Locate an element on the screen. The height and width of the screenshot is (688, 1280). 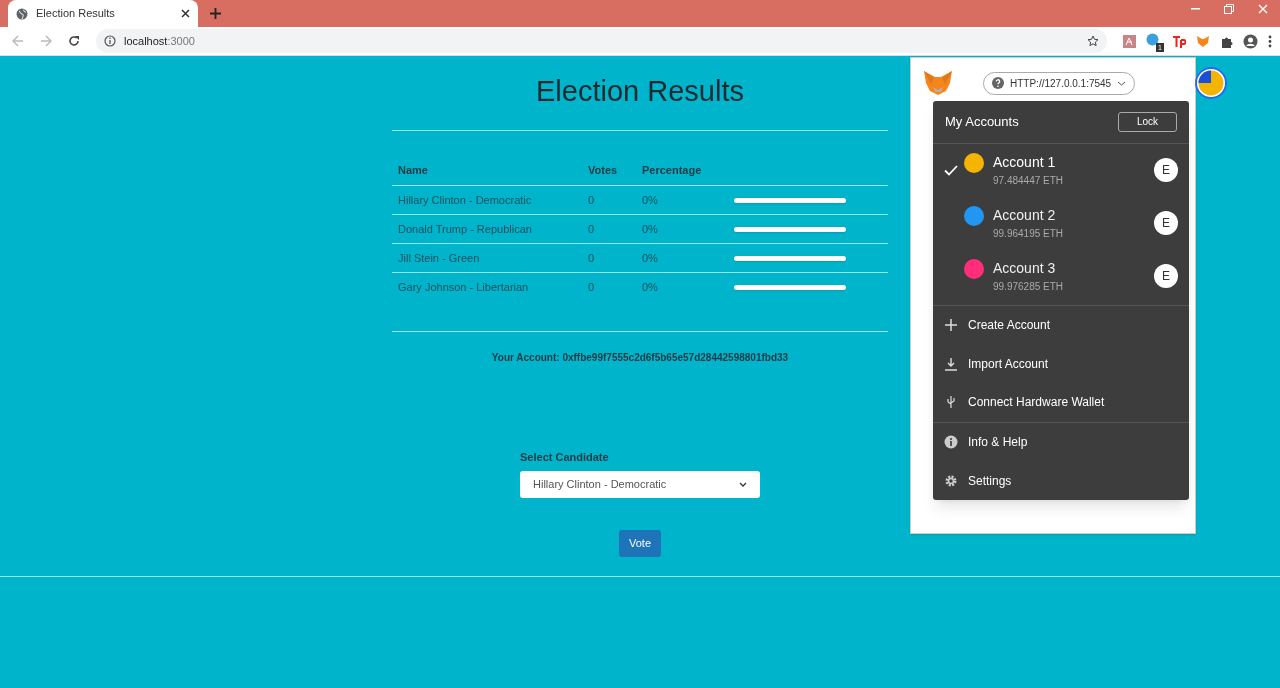
account-name: Account 2 is located at coordinates (1025, 216).